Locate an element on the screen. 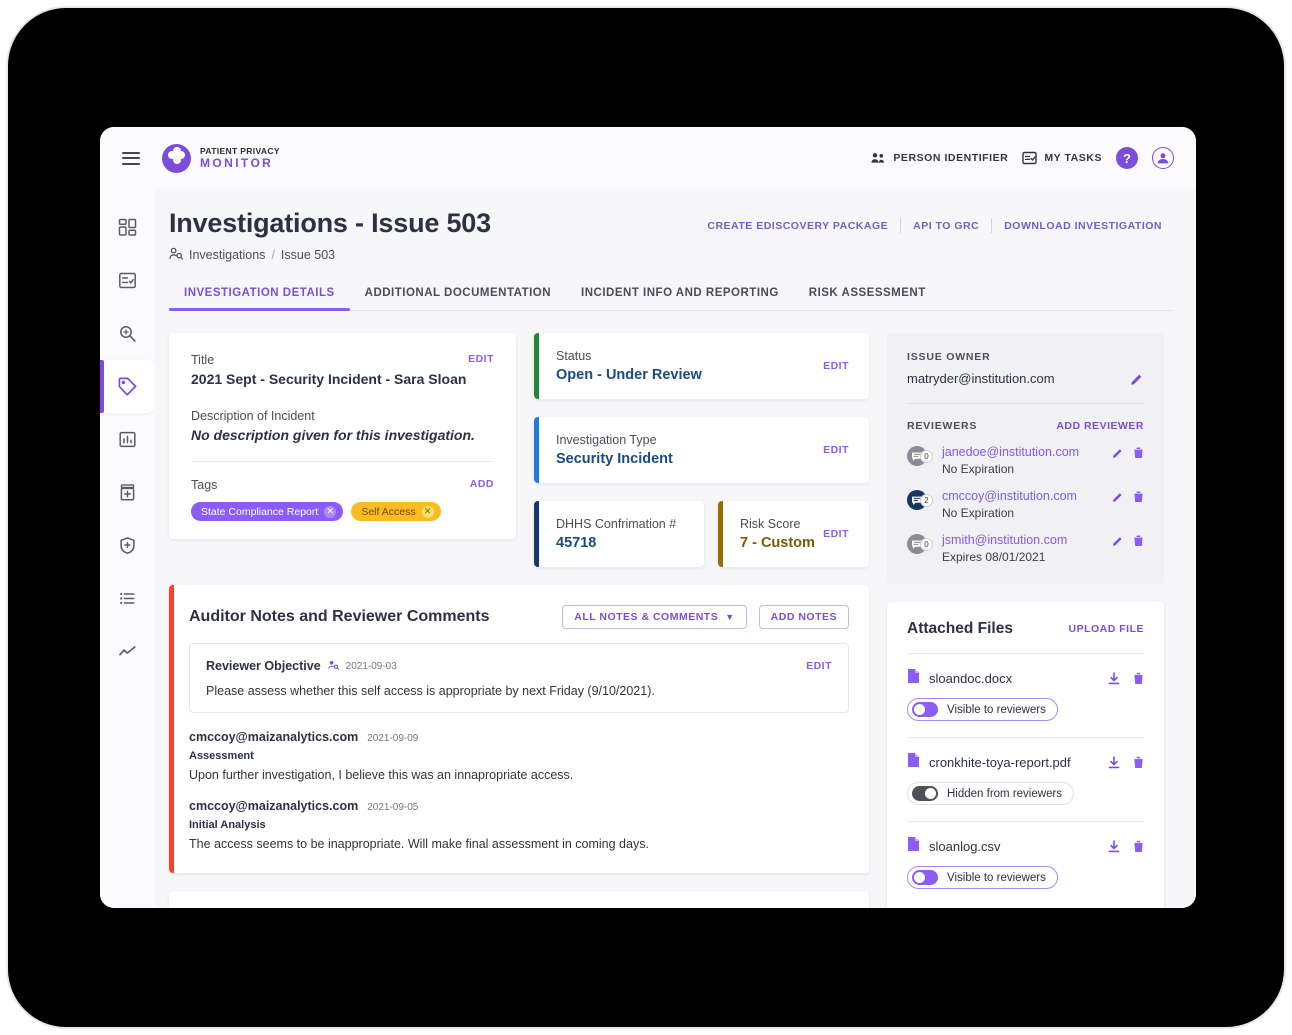  add-notes-button: ADD NOTES is located at coordinates (803, 617).